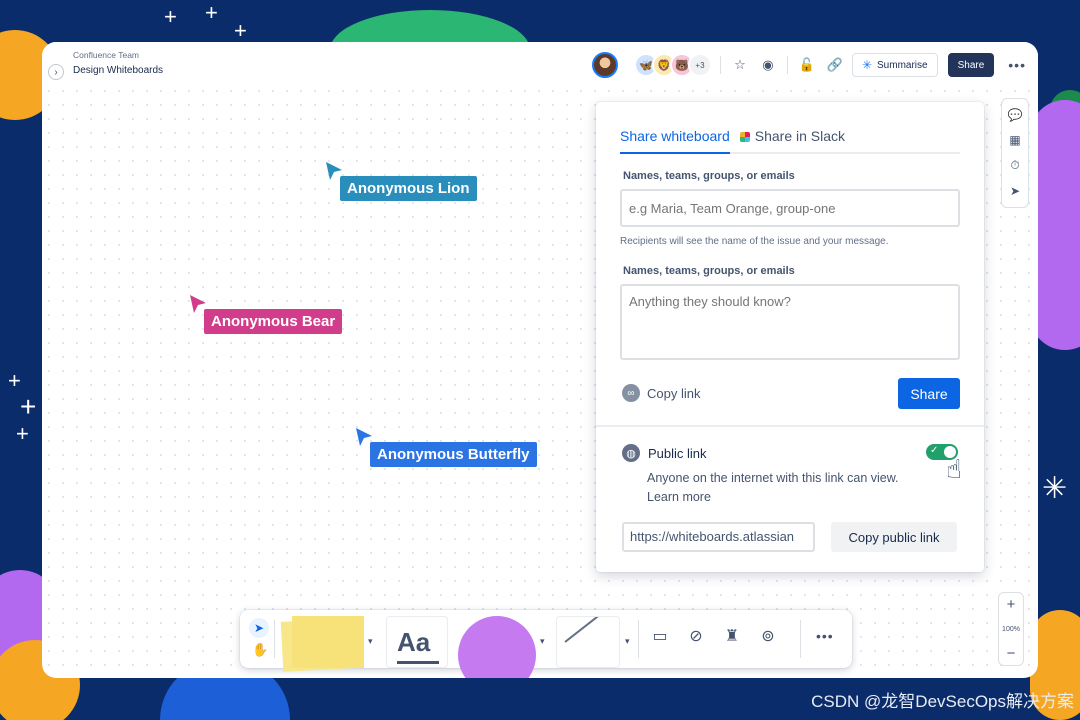  I want to click on text-underline, so click(418, 662).